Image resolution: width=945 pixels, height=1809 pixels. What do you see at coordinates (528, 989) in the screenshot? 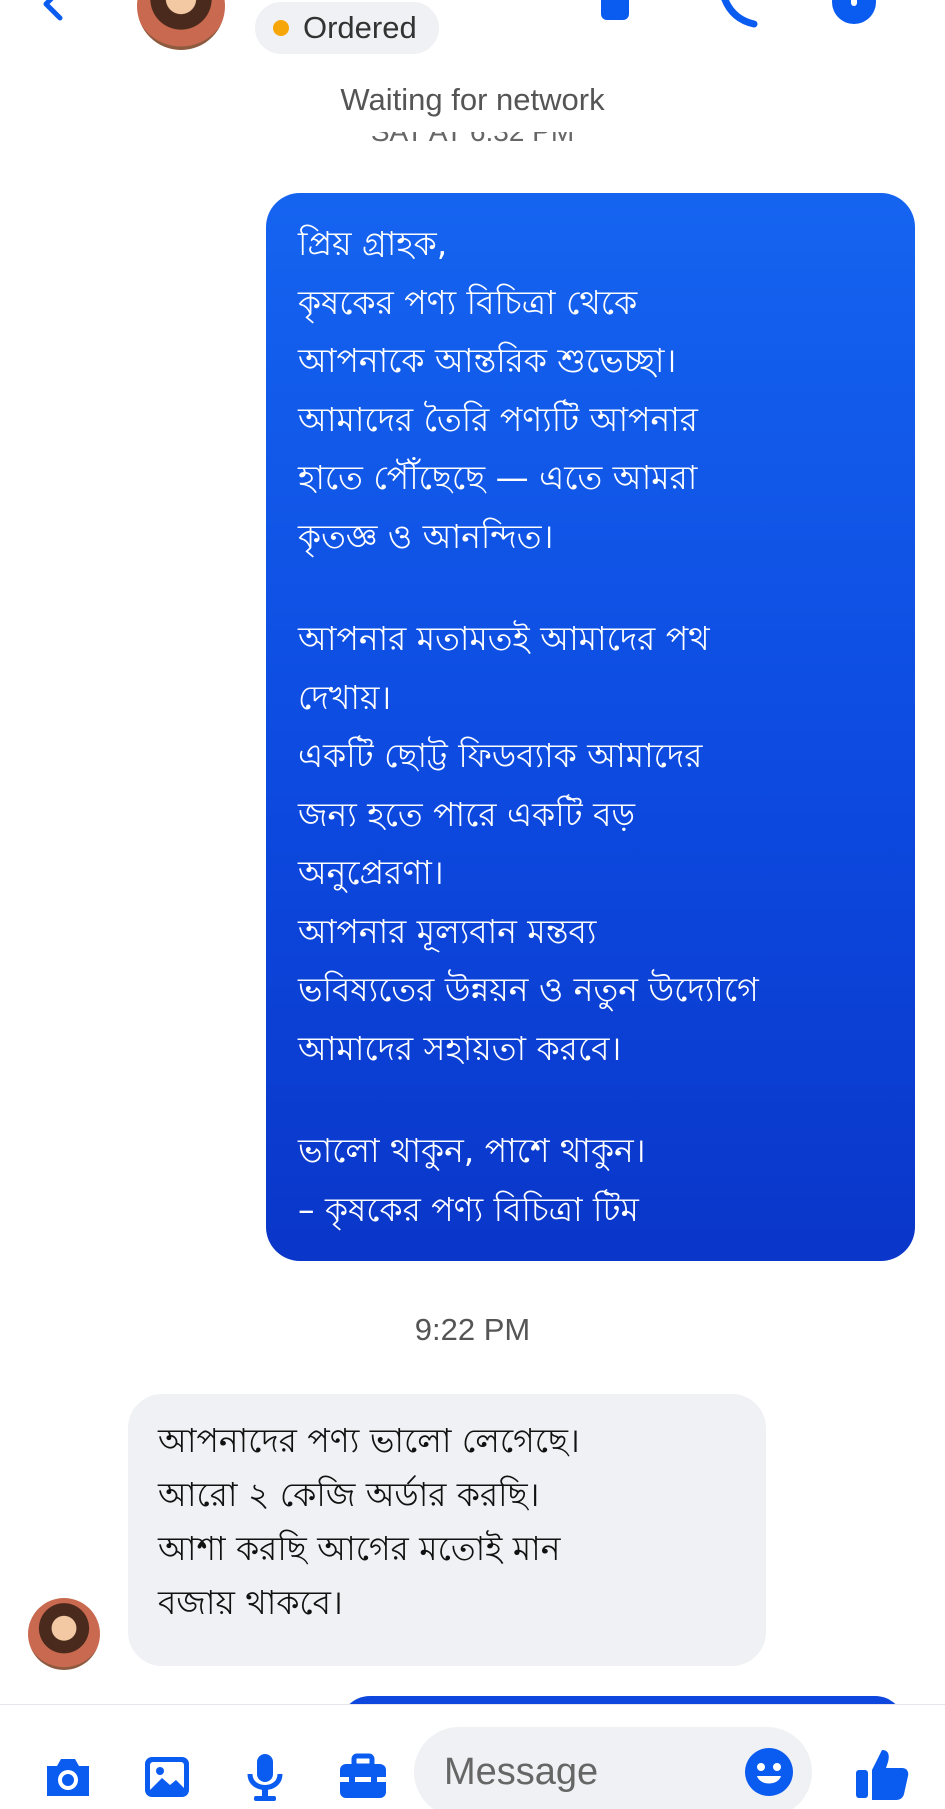
I see `message-line: ভবিষ্যতের উন্নয়ন ও নতুন উদ্যোগে` at bounding box center [528, 989].